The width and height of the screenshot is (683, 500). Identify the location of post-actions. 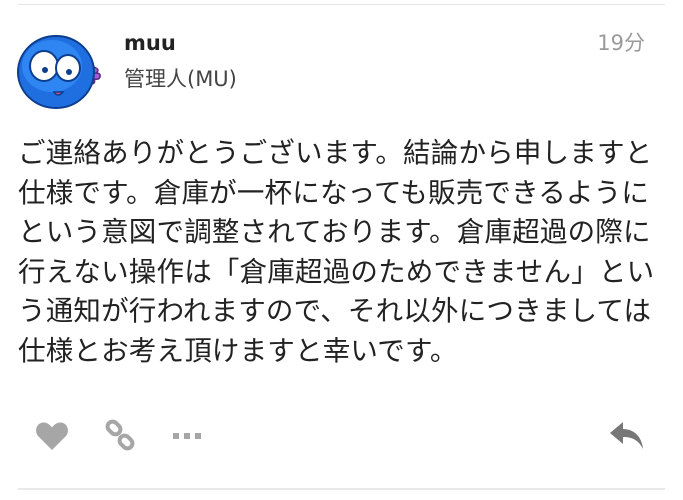
(341, 436).